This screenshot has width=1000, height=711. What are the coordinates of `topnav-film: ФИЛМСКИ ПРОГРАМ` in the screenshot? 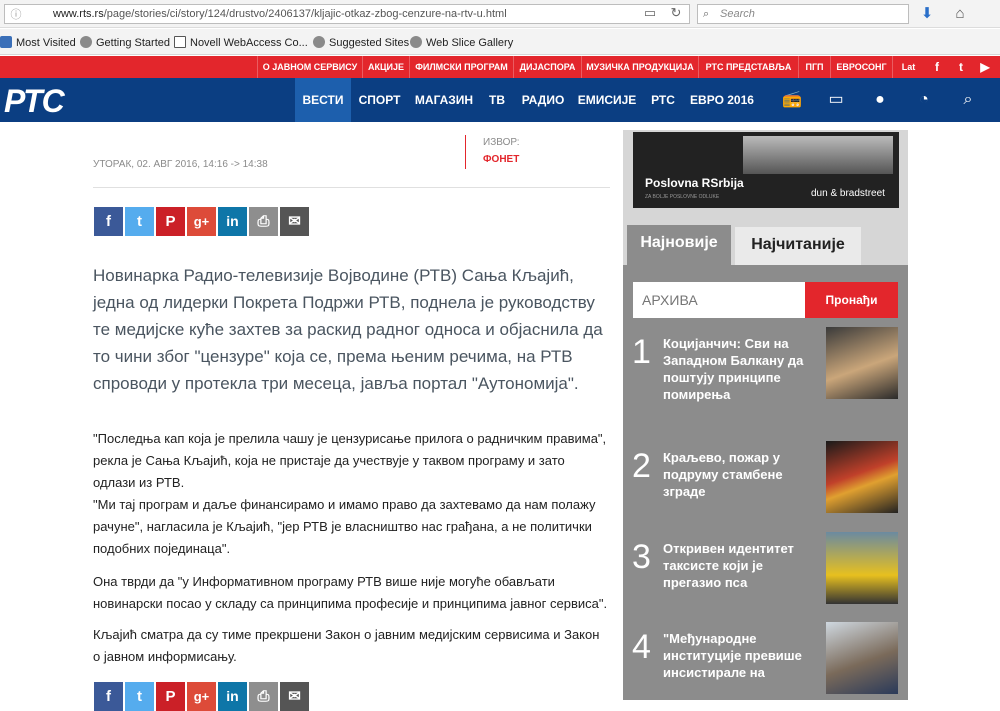 It's located at (461, 67).